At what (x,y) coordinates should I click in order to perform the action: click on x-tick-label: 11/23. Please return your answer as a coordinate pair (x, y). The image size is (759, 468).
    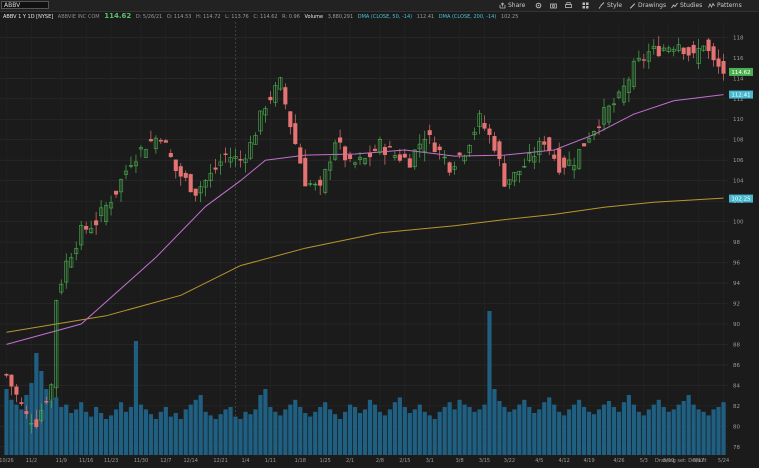
    Looking at the image, I should click on (111, 461).